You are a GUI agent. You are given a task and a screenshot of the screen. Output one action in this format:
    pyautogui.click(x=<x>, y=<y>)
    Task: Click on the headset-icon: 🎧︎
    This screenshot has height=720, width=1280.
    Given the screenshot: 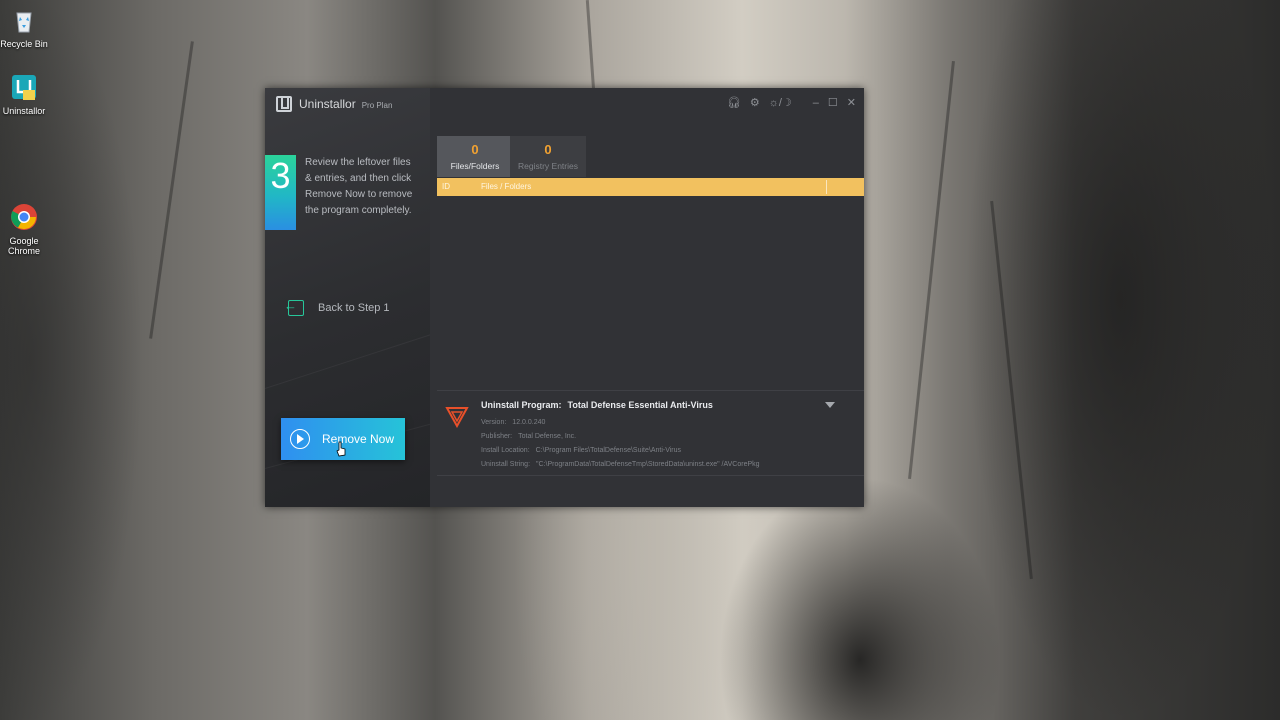 What is the action you would take?
    pyautogui.click(x=734, y=103)
    